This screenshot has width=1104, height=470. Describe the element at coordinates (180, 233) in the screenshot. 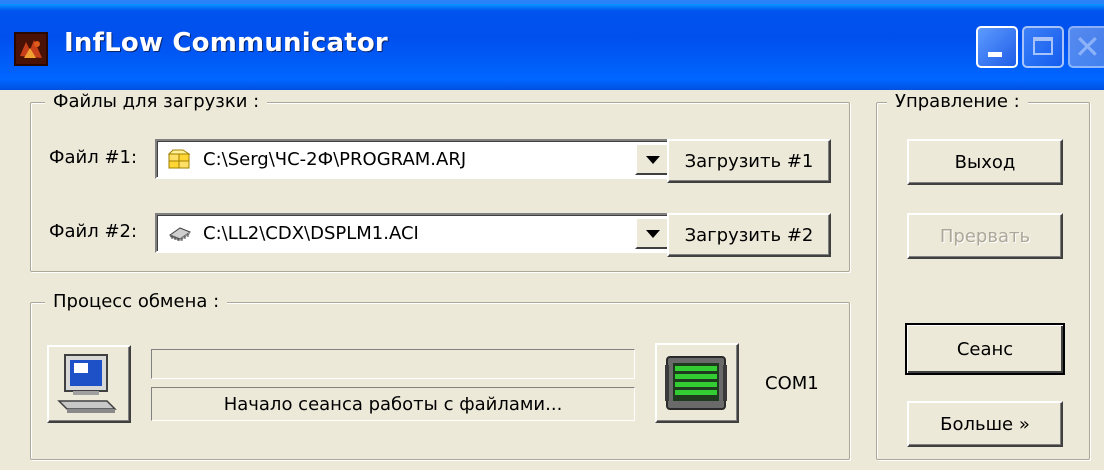

I see `chip-icon` at that location.